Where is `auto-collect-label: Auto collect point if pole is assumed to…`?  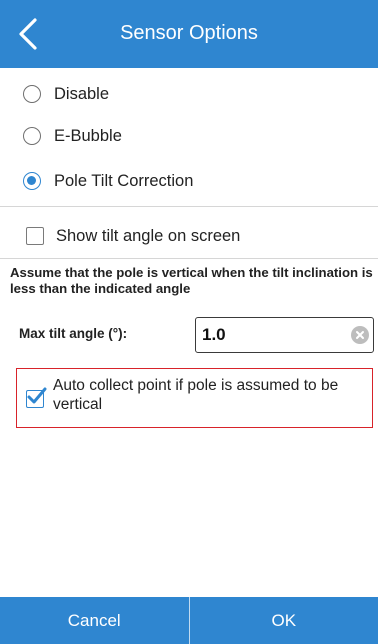
auto-collect-label: Auto collect point if pole is assumed to… is located at coordinates (196, 395).